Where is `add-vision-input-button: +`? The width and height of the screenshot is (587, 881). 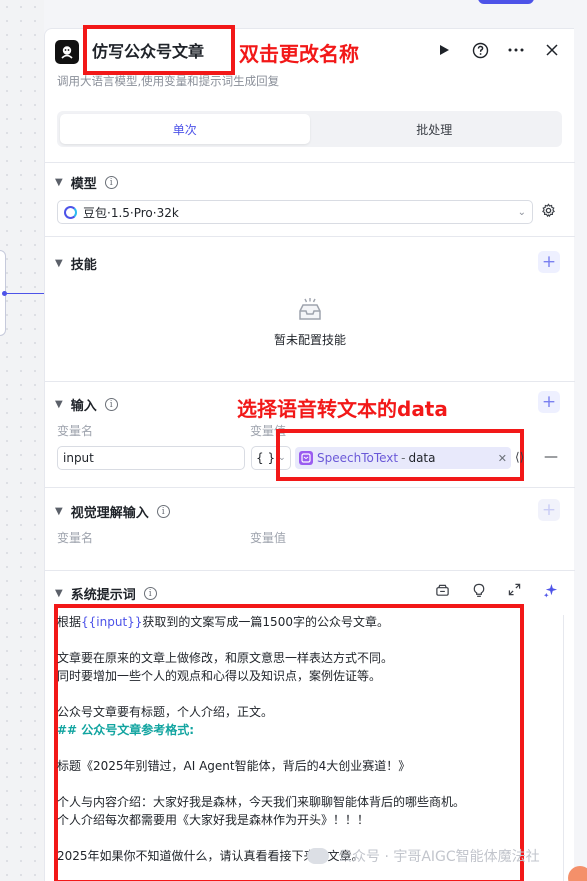 add-vision-input-button: + is located at coordinates (549, 510).